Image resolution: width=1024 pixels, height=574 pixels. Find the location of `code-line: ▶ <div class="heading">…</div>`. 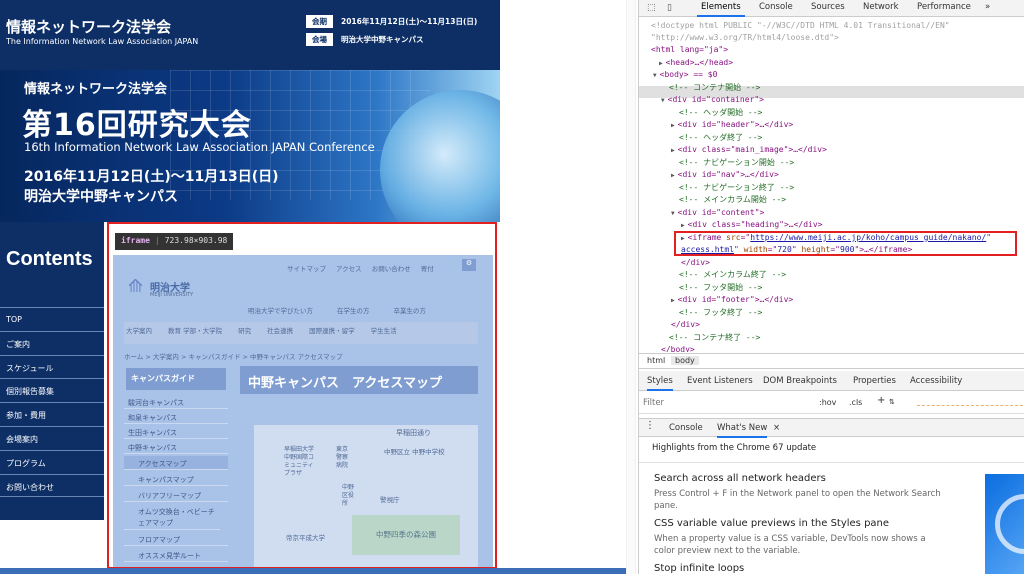

code-line: ▶ <div class="heading">…</div> is located at coordinates (751, 225).